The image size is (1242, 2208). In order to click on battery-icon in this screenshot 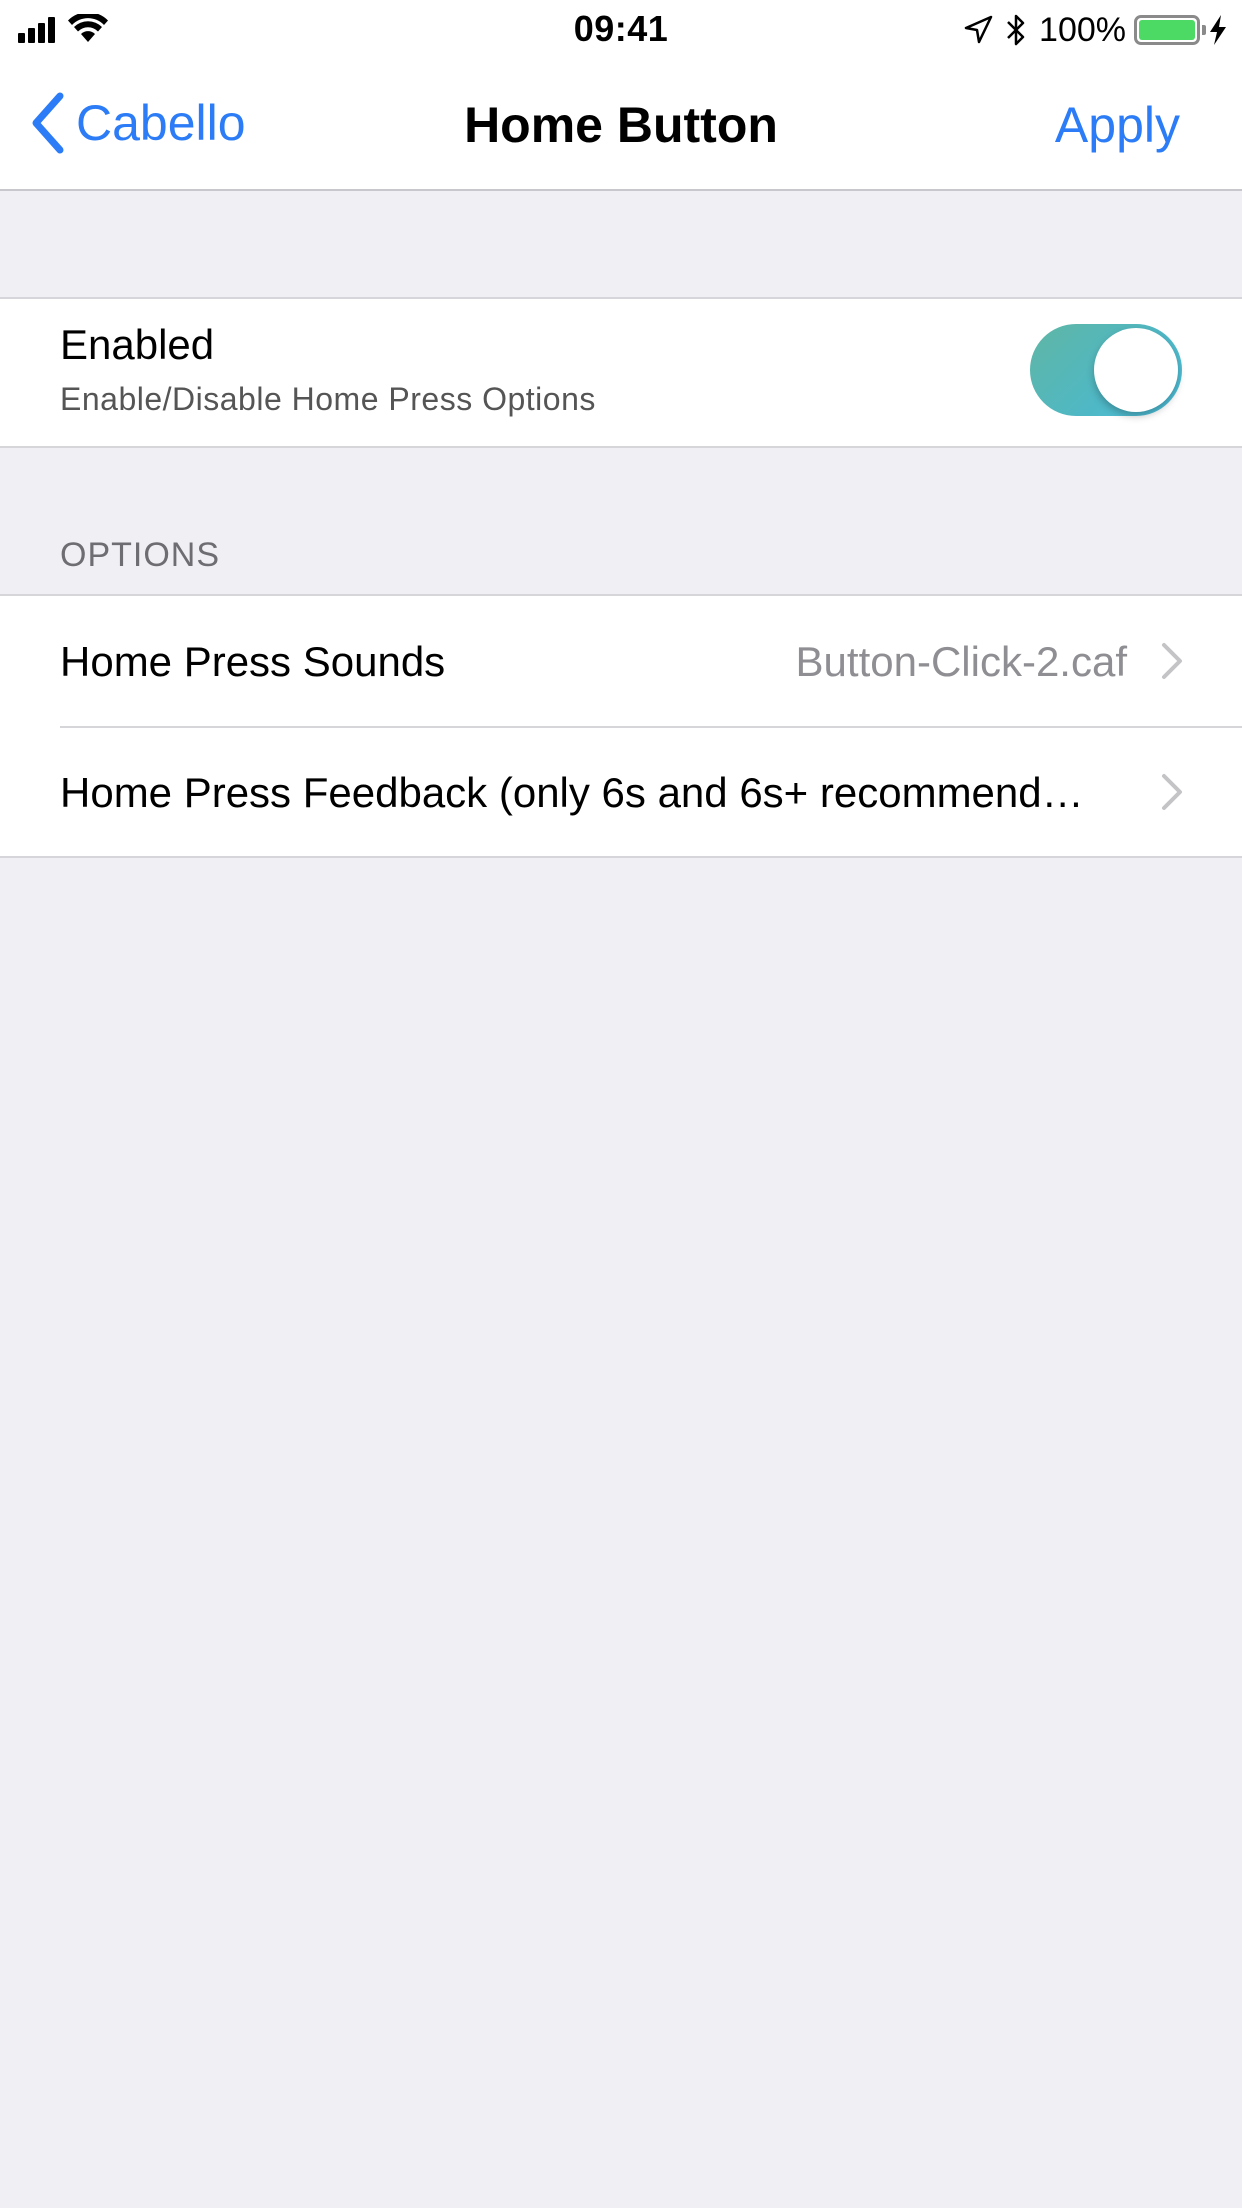, I will do `click(1170, 30)`.